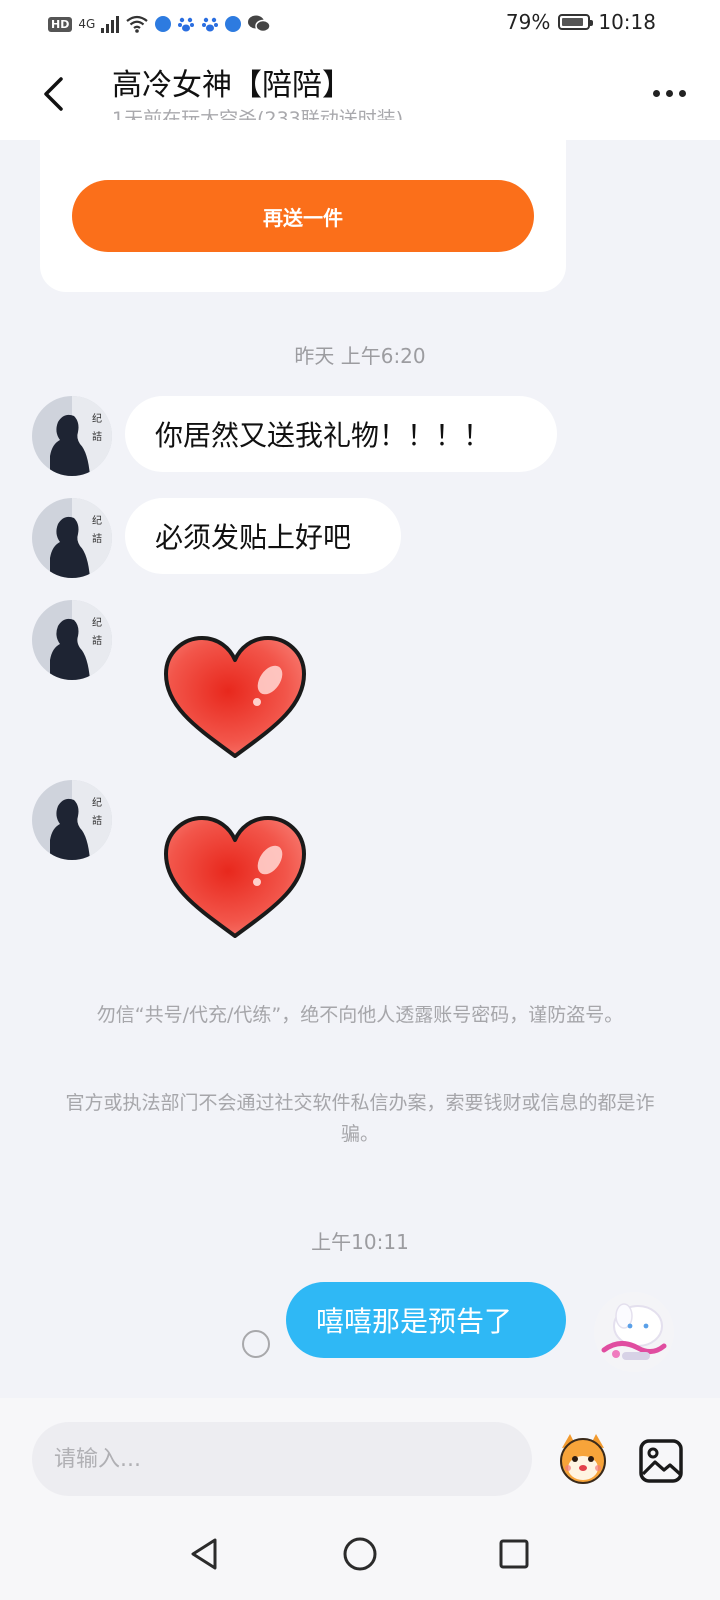 The height and width of the screenshot is (1600, 720). What do you see at coordinates (528, 22) in the screenshot?
I see `battery-percent: 79%` at bounding box center [528, 22].